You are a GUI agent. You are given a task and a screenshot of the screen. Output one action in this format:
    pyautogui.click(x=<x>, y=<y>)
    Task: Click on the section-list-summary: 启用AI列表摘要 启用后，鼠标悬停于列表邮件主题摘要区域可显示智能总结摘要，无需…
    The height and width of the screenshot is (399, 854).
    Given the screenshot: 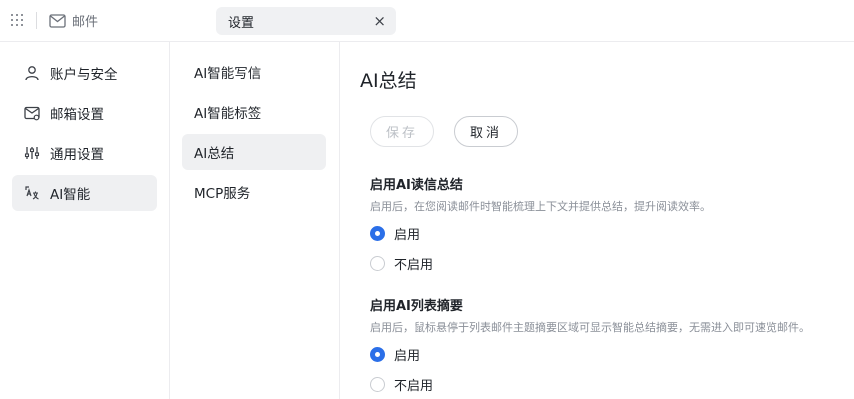 What is the action you would take?
    pyautogui.click(x=590, y=347)
    